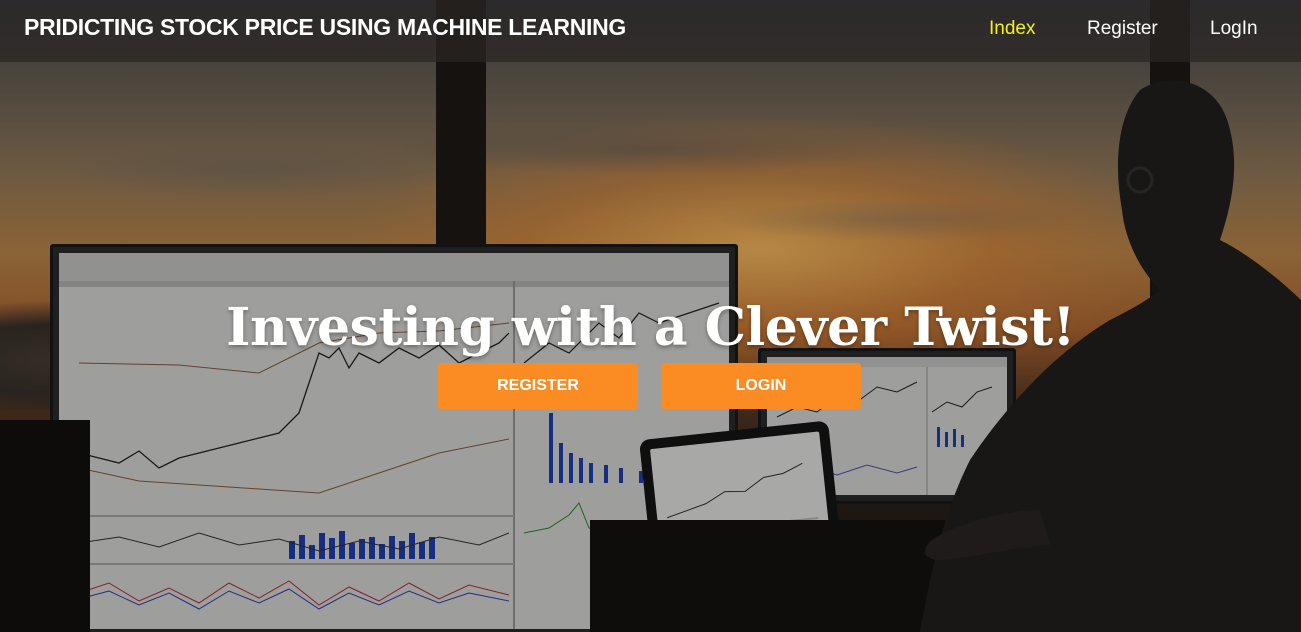 Image resolution: width=1301 pixels, height=632 pixels. Describe the element at coordinates (650, 327) in the screenshot. I see `hero-title: Investing with a Clever Twist!` at that location.